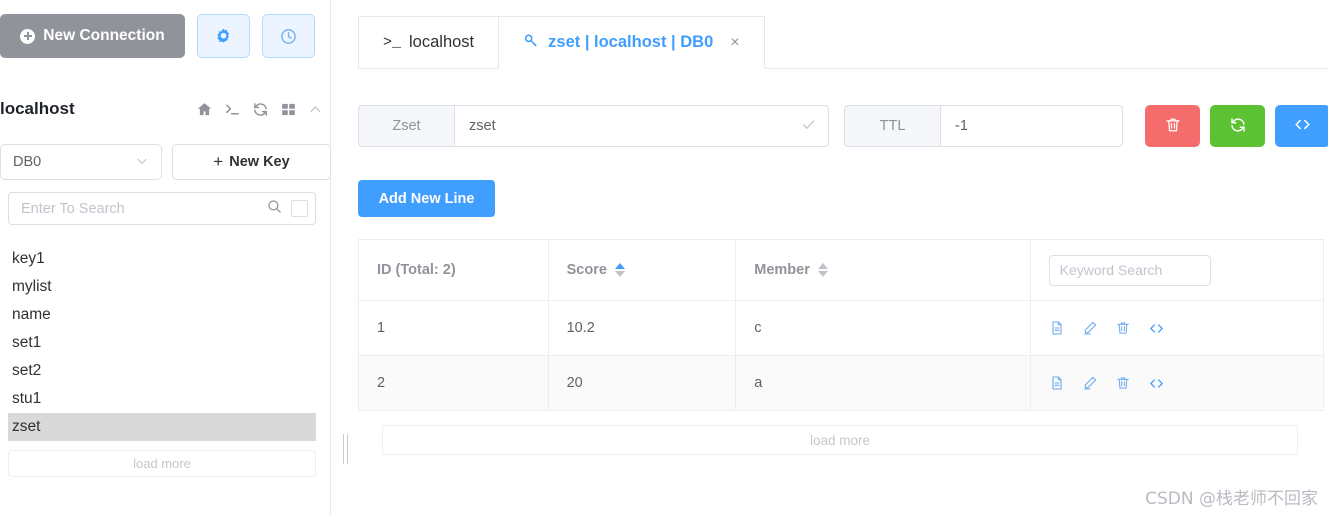 The image size is (1328, 515). What do you see at coordinates (883, 328) in the screenshot?
I see `table-cell-member: c` at bounding box center [883, 328].